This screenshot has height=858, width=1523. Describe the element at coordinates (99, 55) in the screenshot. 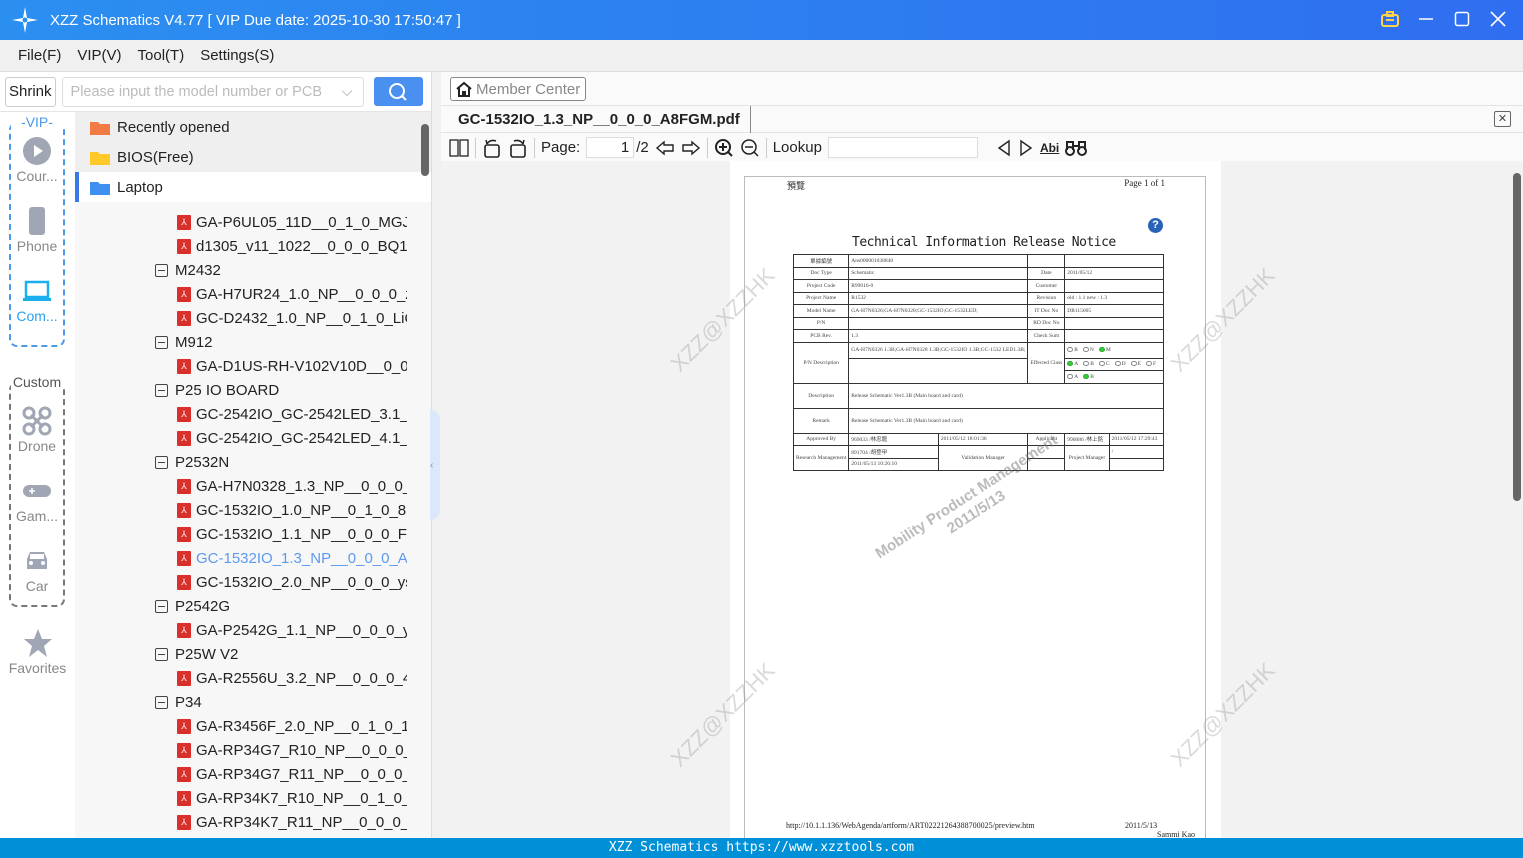

I see `menu-vip: VIP(V)` at that location.